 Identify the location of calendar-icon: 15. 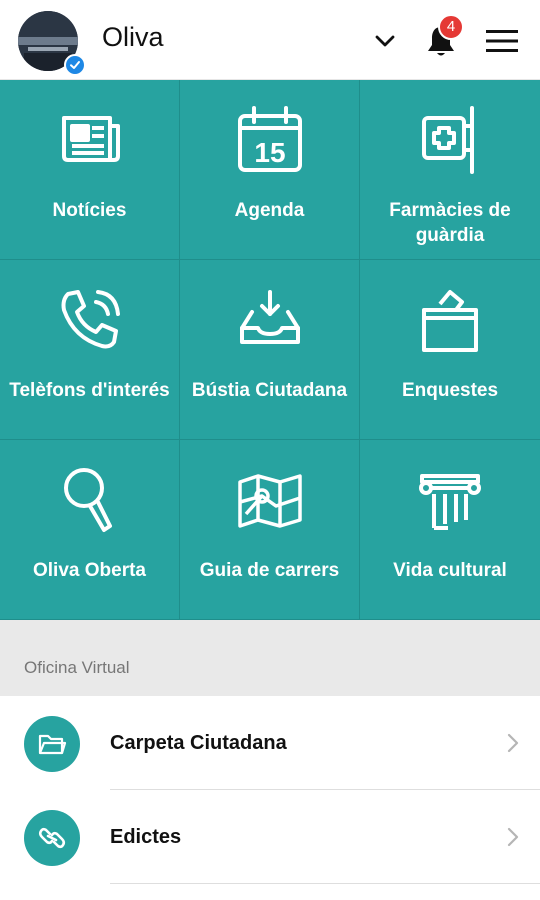
(270, 140).